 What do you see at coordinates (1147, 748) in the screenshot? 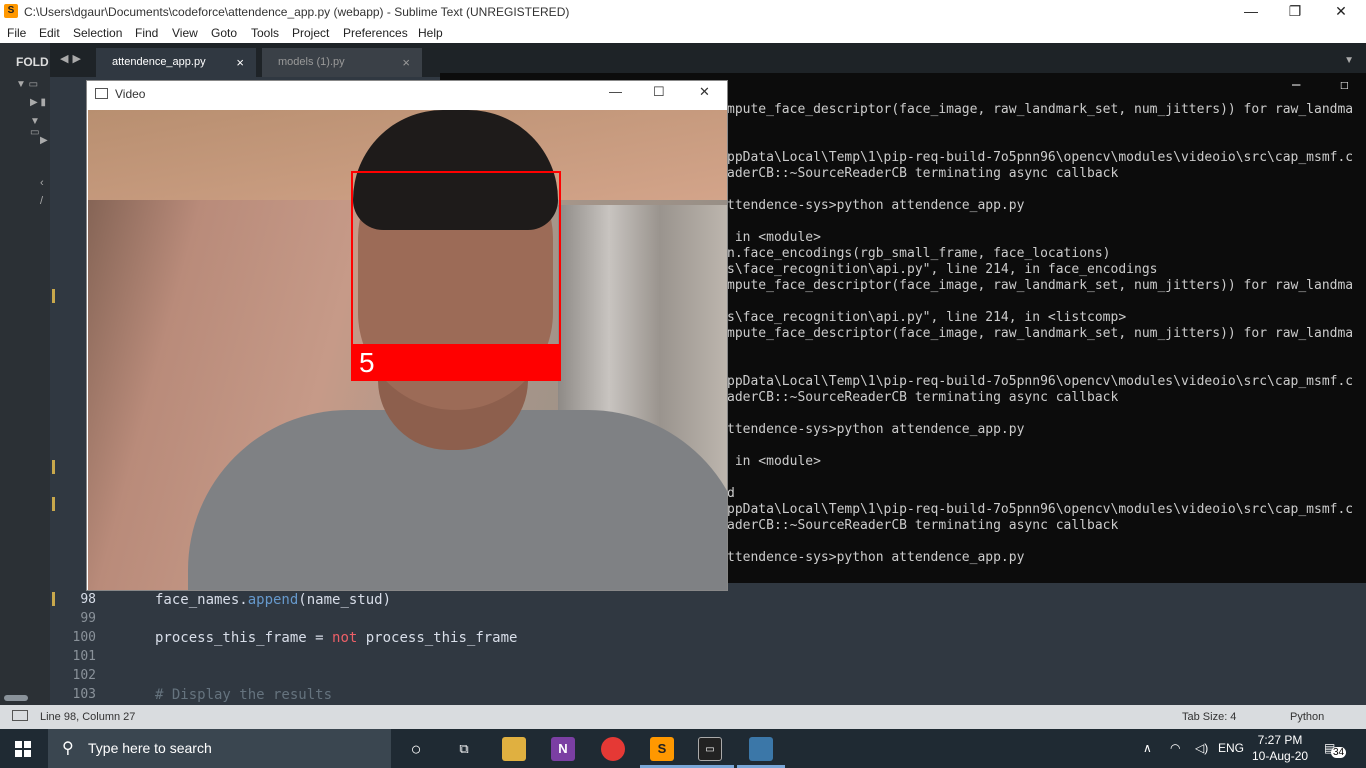
I see `tray-expand-icon: ∧` at bounding box center [1147, 748].